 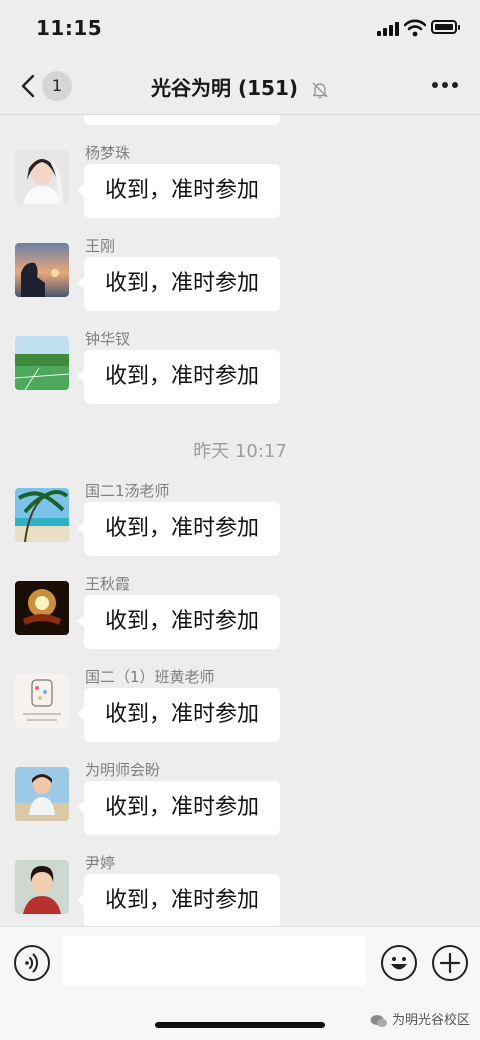 I want to click on sender-name: 王秋霞, so click(x=108, y=584).